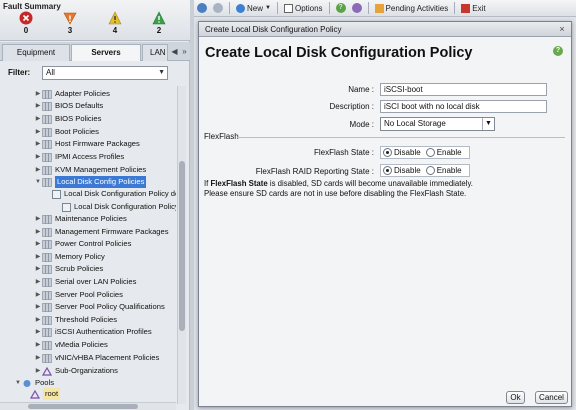 This screenshot has height=410, width=576. Describe the element at coordinates (97, 143) in the screenshot. I see `tree-item-label: Host Firmware Packages` at that location.